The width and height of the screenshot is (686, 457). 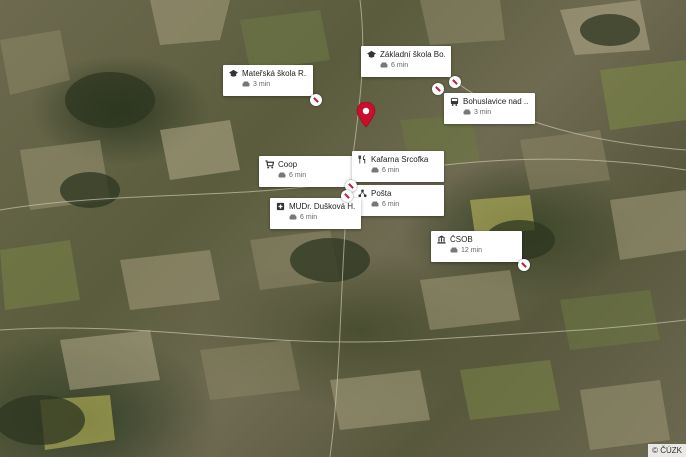 What do you see at coordinates (454, 101) in the screenshot?
I see `bus-icon` at bounding box center [454, 101].